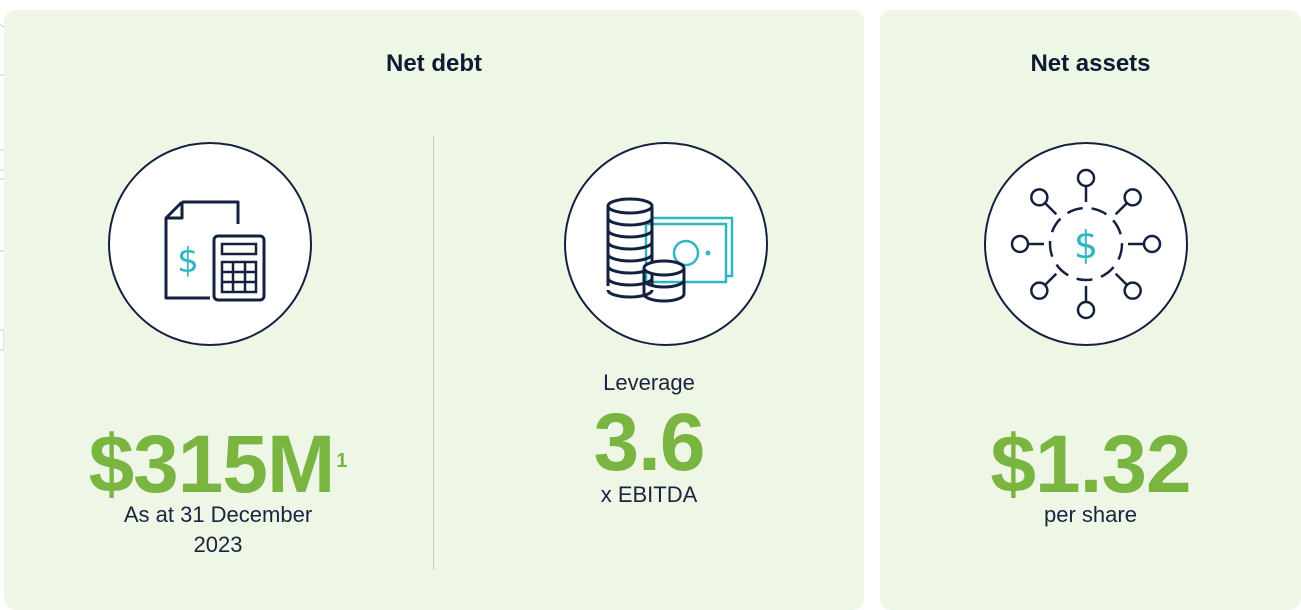  What do you see at coordinates (210, 244) in the screenshot?
I see `invoice-calculator-icon: $` at bounding box center [210, 244].